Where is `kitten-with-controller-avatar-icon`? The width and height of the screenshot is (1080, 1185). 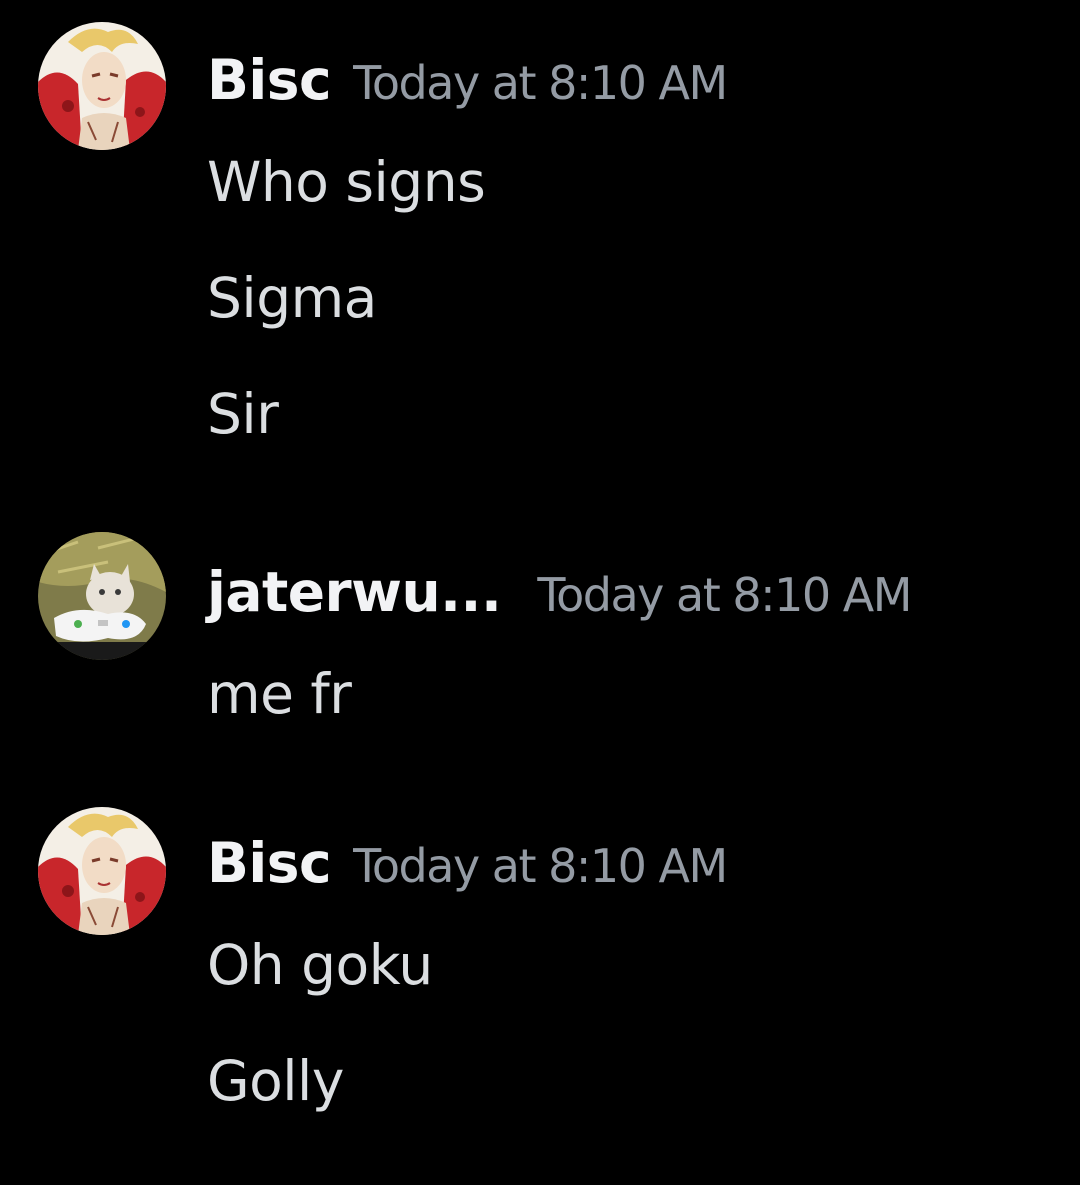 kitten-with-controller-avatar-icon is located at coordinates (102, 596).